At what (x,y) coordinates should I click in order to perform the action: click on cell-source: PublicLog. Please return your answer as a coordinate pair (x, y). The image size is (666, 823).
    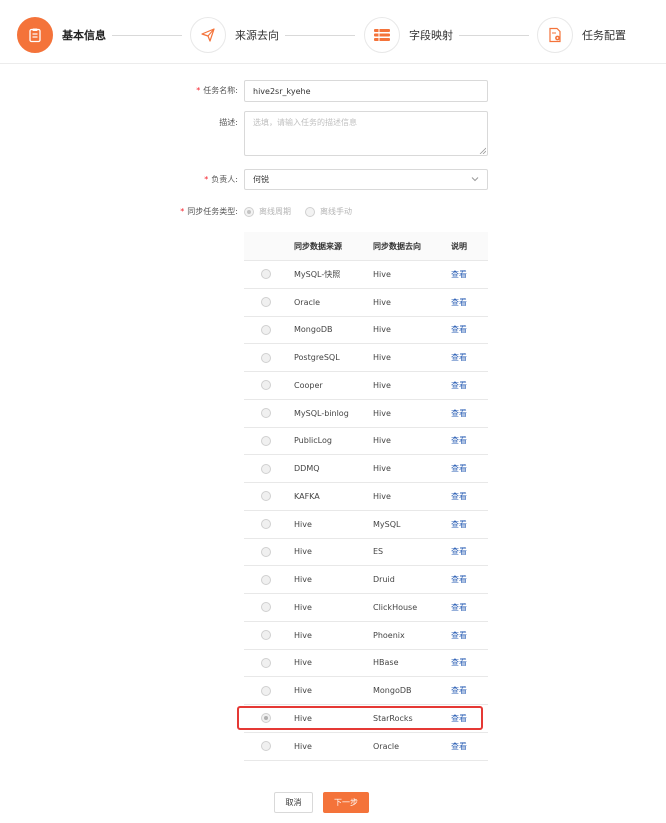
    Looking at the image, I should click on (313, 441).